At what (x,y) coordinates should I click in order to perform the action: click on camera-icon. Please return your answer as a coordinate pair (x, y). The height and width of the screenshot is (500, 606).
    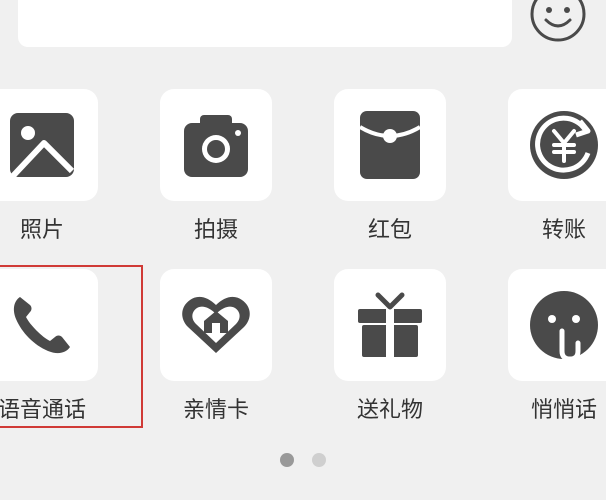
    Looking at the image, I should click on (216, 146).